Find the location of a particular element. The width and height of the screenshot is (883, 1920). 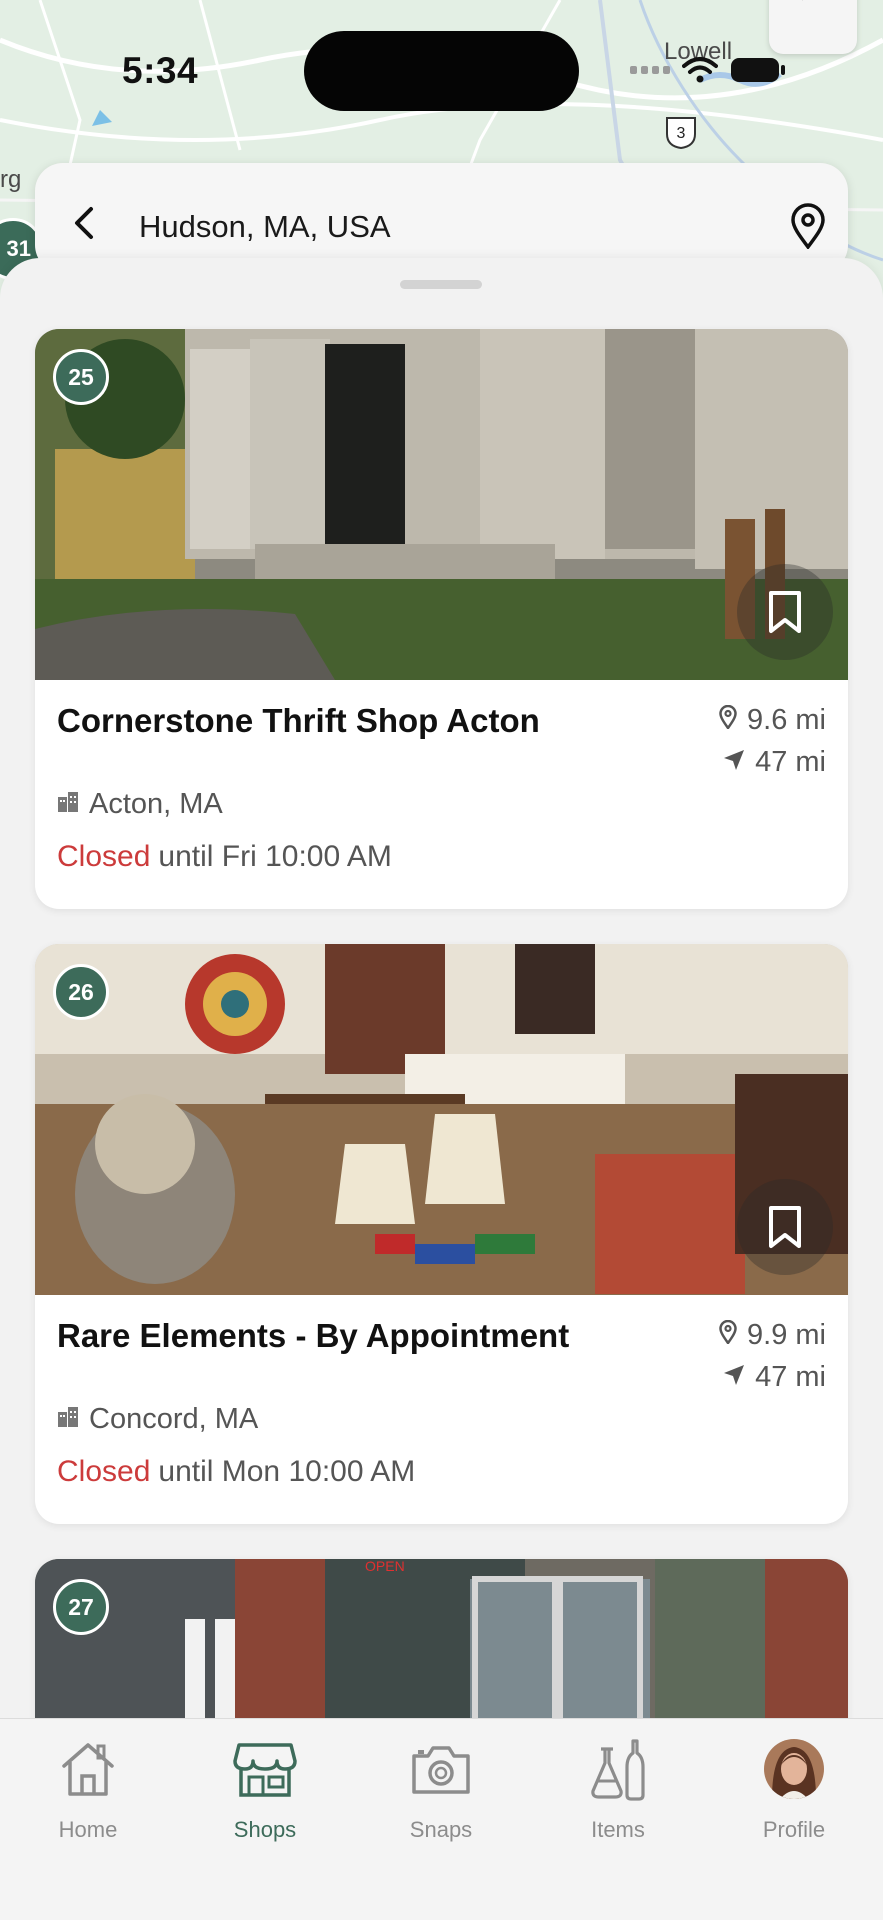

shop-name: Cornerstone Thrift Shop Acton is located at coordinates (298, 720).